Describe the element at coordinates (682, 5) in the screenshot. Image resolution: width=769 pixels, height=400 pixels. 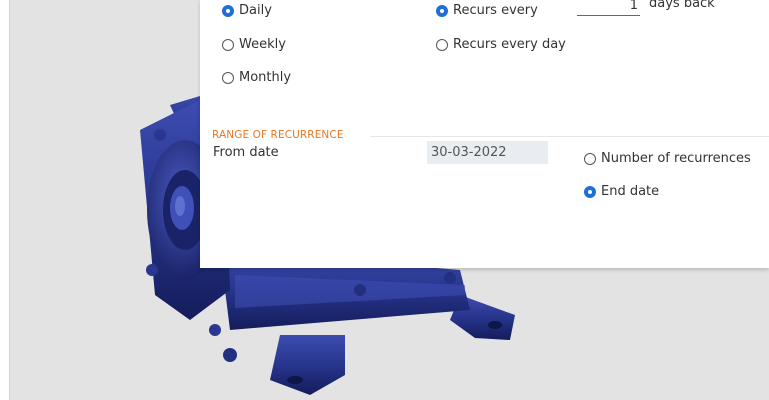
I see `days-back-label: days back` at that location.